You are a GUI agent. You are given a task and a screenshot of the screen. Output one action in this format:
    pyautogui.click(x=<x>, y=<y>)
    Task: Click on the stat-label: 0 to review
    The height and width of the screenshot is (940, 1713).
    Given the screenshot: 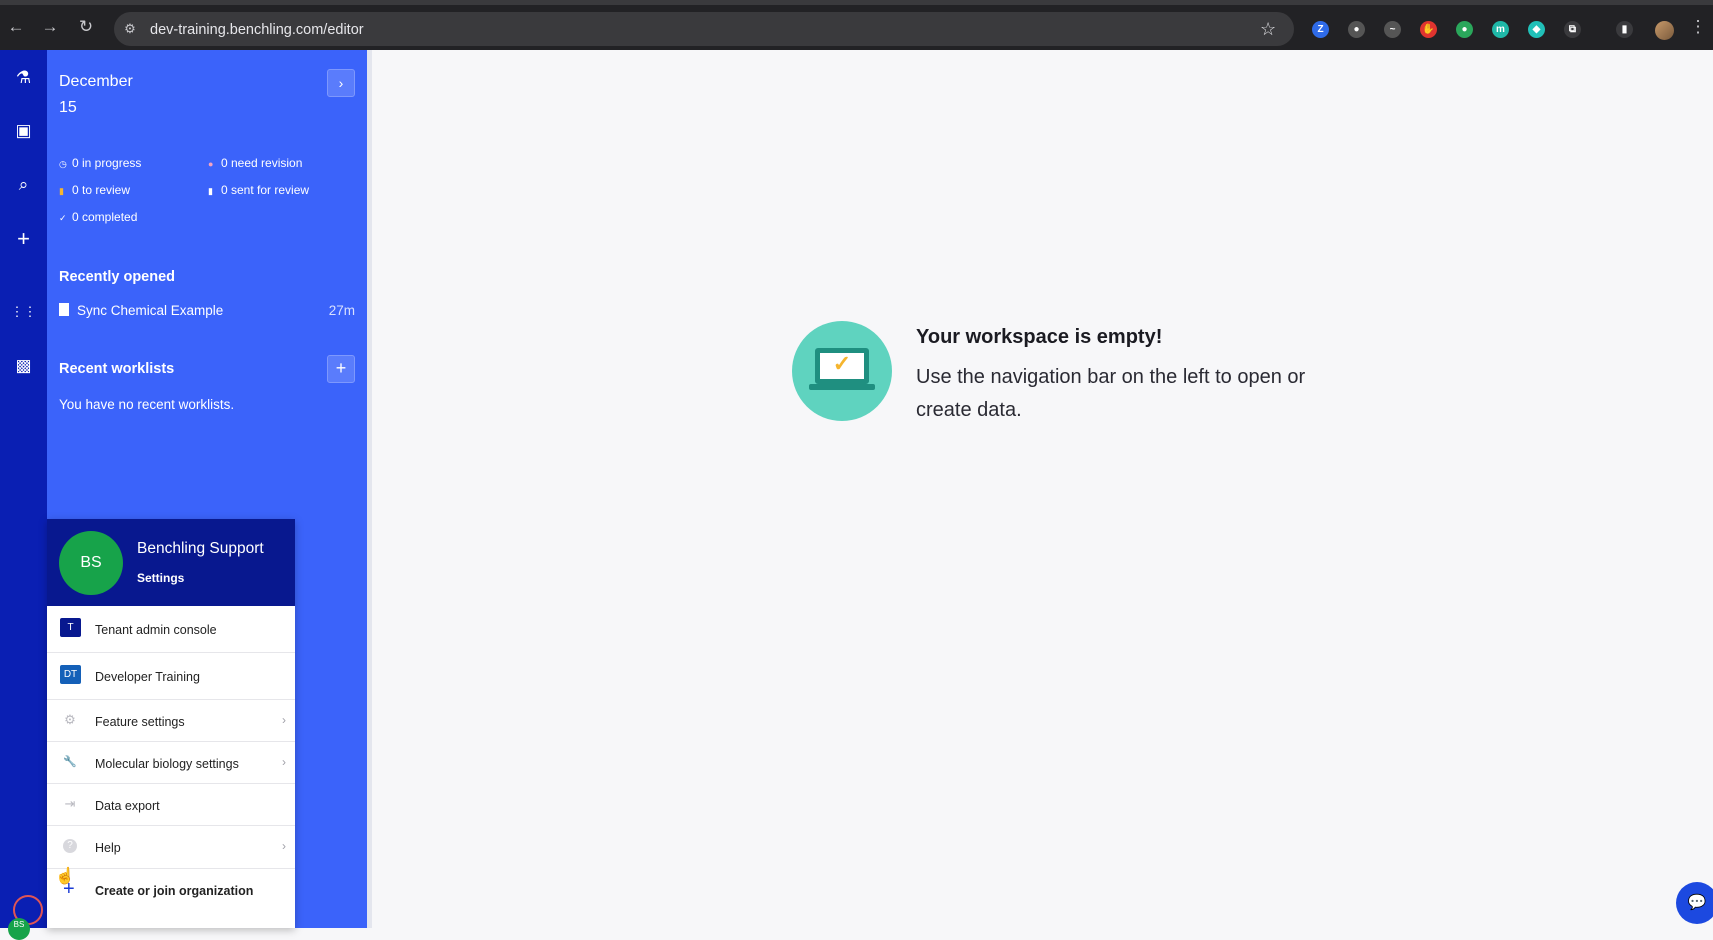 What is the action you would take?
    pyautogui.click(x=101, y=190)
    